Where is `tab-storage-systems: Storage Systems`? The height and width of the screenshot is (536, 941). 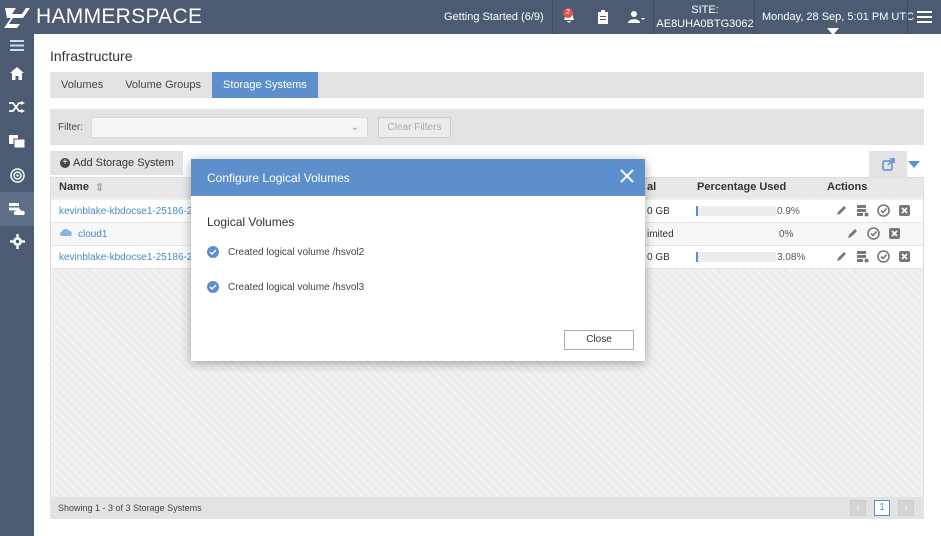
tab-storage-systems: Storage Systems is located at coordinates (265, 85).